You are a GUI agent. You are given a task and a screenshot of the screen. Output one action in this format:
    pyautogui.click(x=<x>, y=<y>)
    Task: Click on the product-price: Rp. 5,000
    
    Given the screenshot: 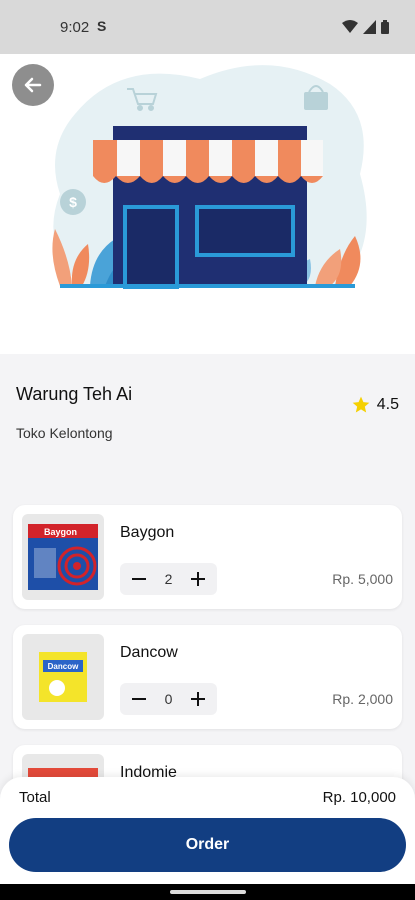 What is the action you would take?
    pyautogui.click(x=362, y=579)
    